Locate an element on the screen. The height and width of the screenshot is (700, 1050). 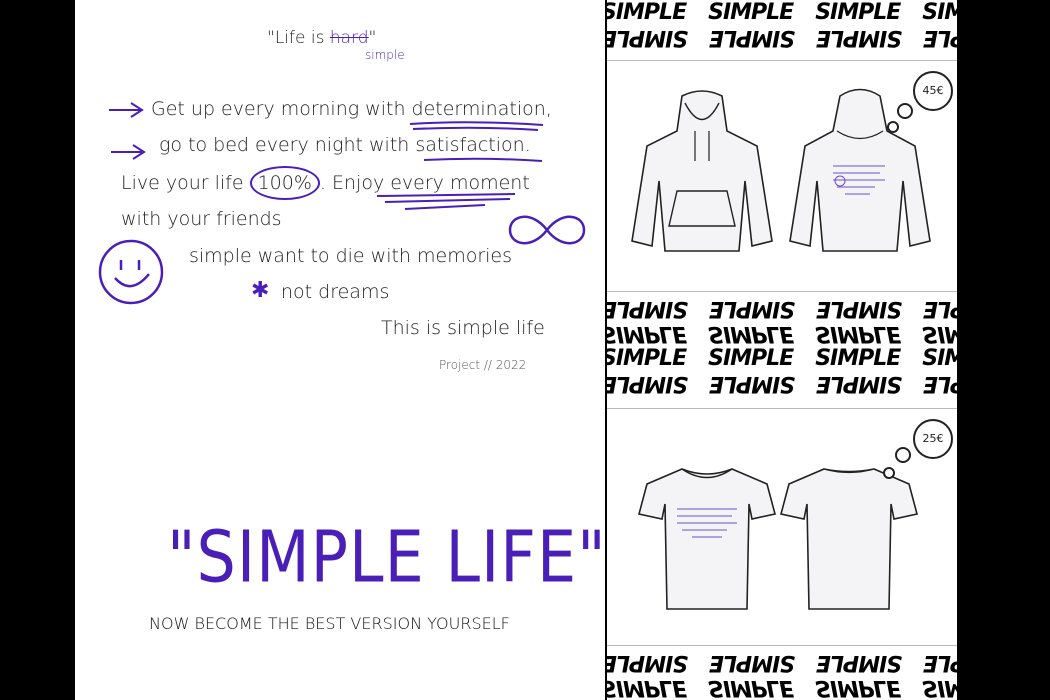
heading-close-quote: " is located at coordinates (372, 38).